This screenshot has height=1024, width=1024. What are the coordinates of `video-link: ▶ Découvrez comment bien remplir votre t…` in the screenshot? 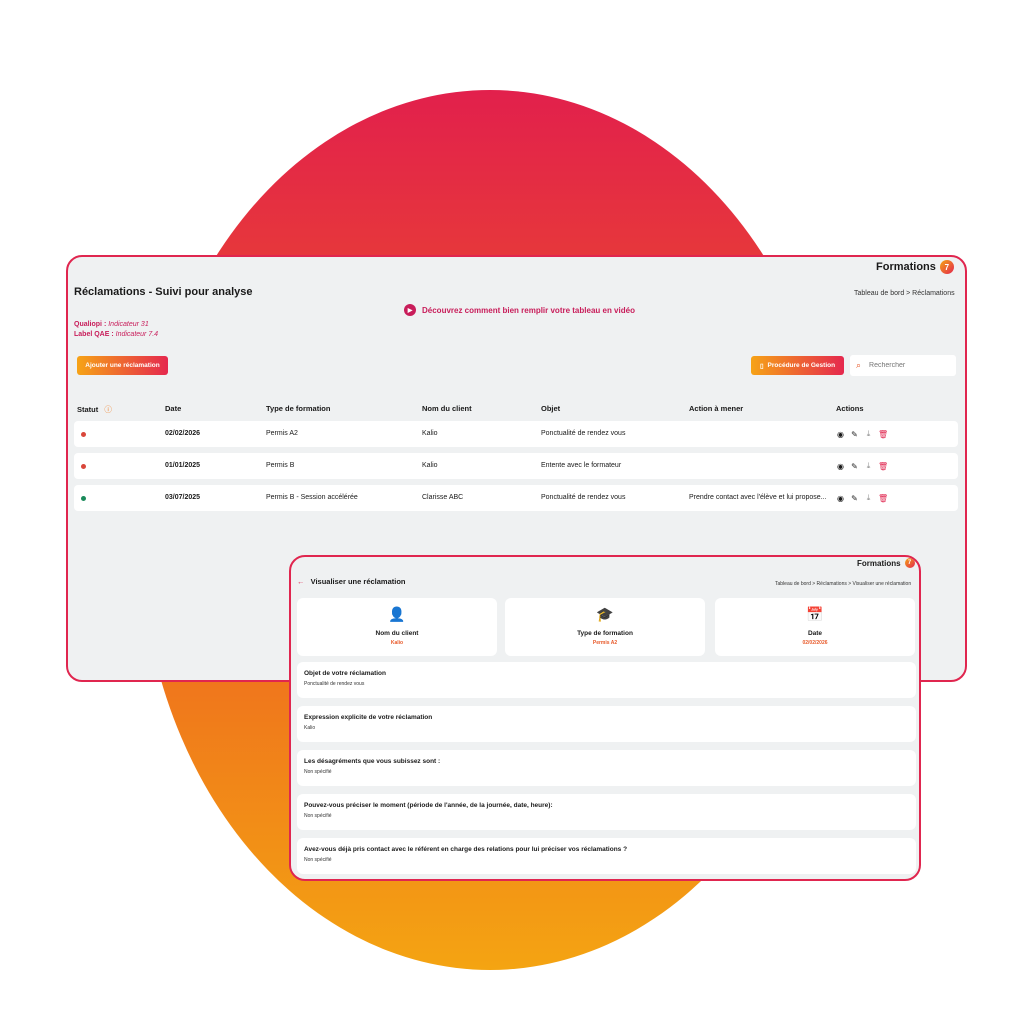 It's located at (519, 310).